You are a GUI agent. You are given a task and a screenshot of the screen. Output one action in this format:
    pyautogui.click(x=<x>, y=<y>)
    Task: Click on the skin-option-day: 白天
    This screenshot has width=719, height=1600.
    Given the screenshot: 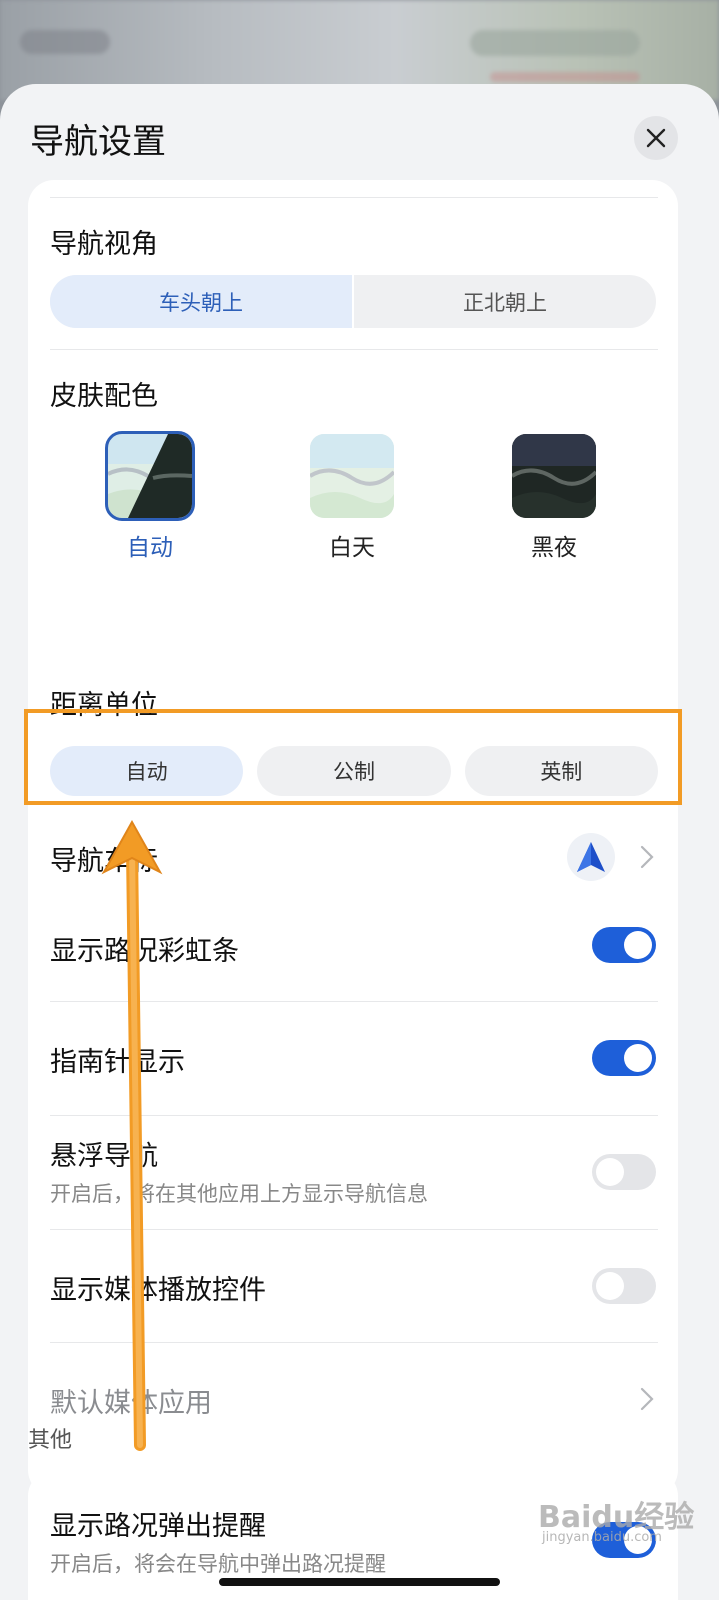 What is the action you would take?
    pyautogui.click(x=352, y=498)
    